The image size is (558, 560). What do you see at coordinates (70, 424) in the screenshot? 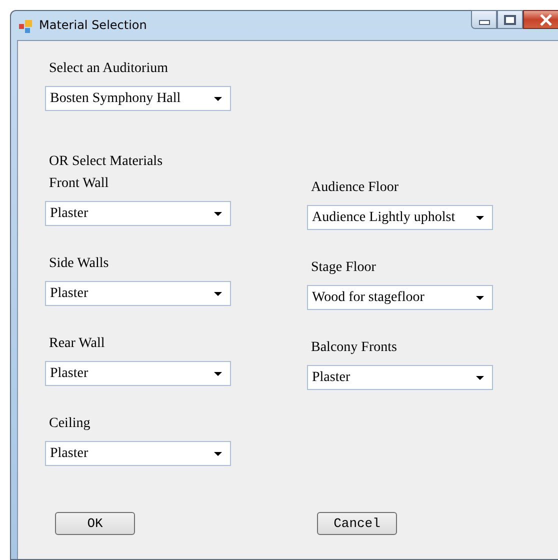
I see `field-label: Ceiling` at bounding box center [70, 424].